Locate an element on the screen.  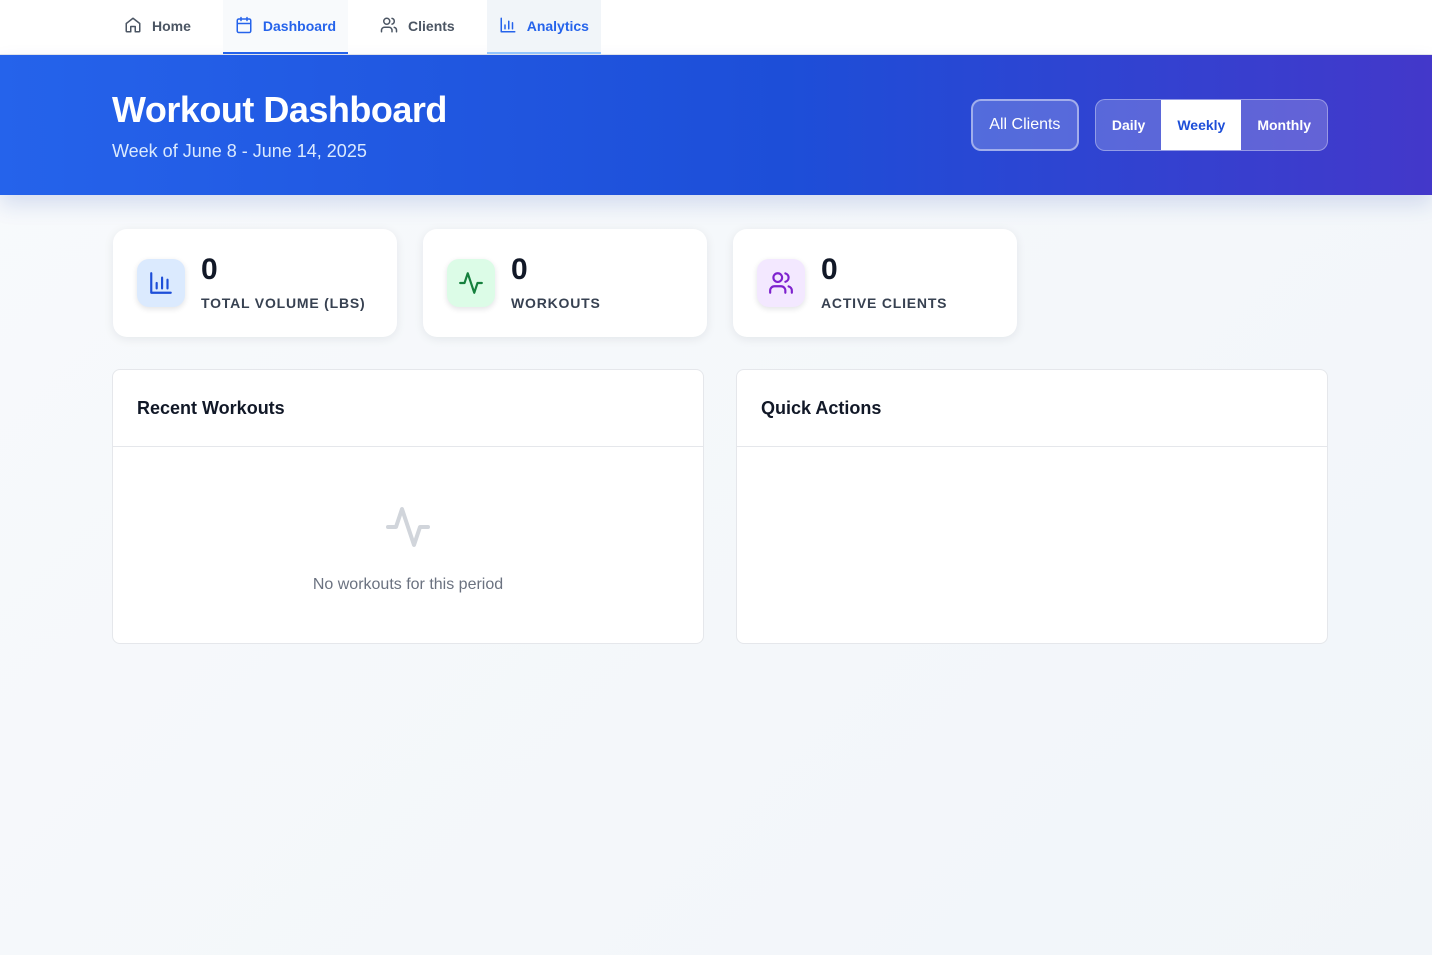
nav-label: Analytics is located at coordinates (557, 26).